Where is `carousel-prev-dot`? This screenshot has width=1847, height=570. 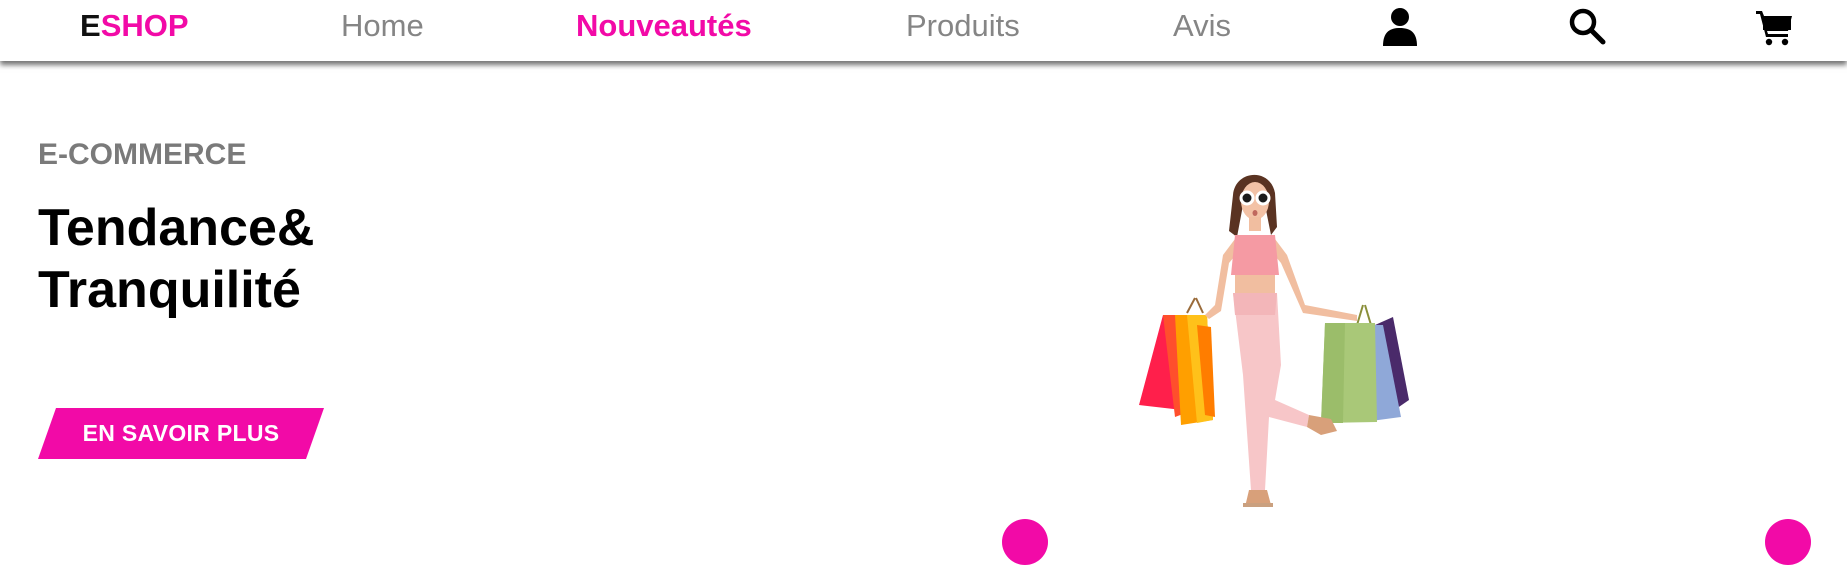 carousel-prev-dot is located at coordinates (1025, 542).